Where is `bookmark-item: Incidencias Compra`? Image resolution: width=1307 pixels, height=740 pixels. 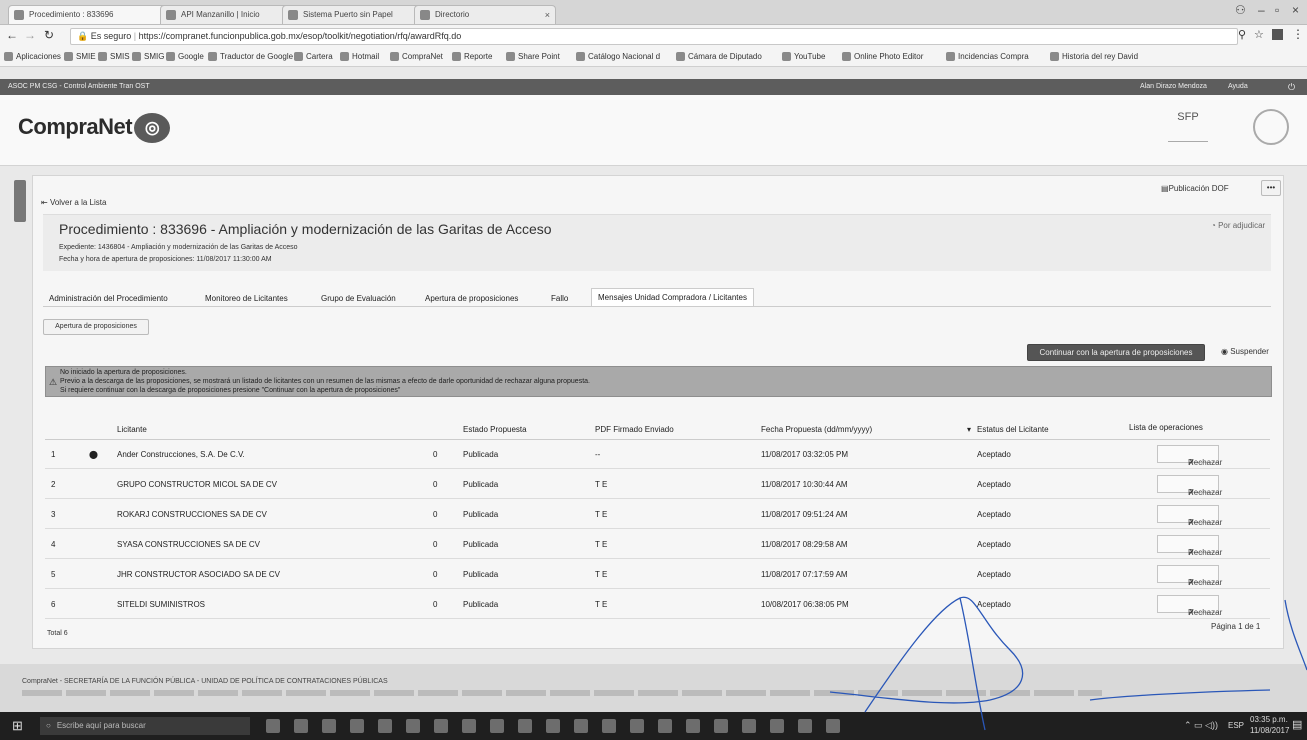 bookmark-item: Incidencias Compra is located at coordinates (987, 56).